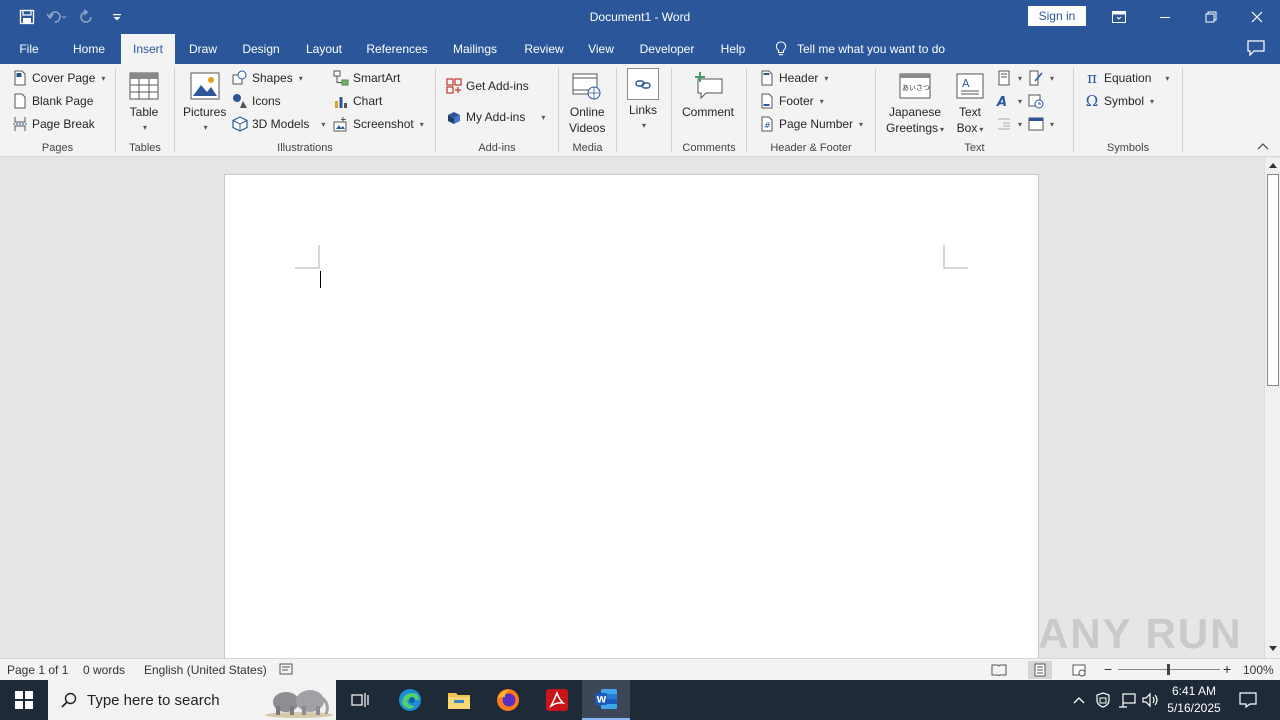 The width and height of the screenshot is (1280, 720). What do you see at coordinates (708, 95) in the screenshot?
I see `comment-button: Comment` at bounding box center [708, 95].